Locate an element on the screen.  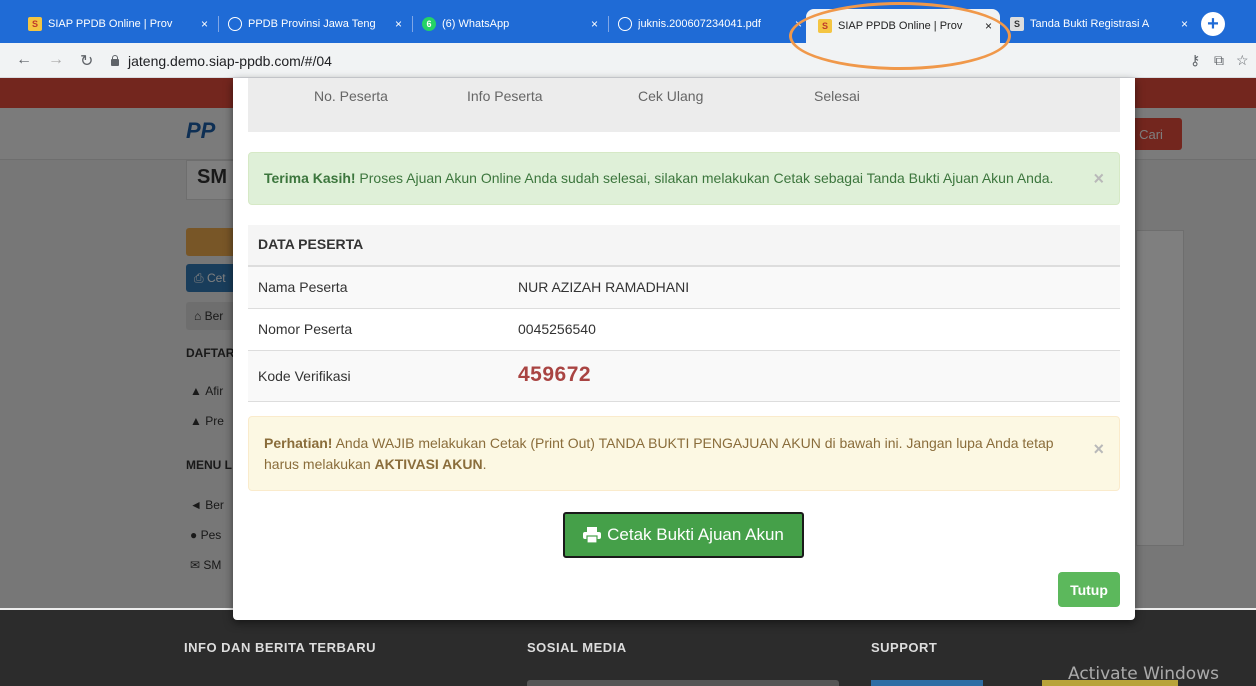
step-info-peserta: Info Peserta is located at coordinates (505, 96).